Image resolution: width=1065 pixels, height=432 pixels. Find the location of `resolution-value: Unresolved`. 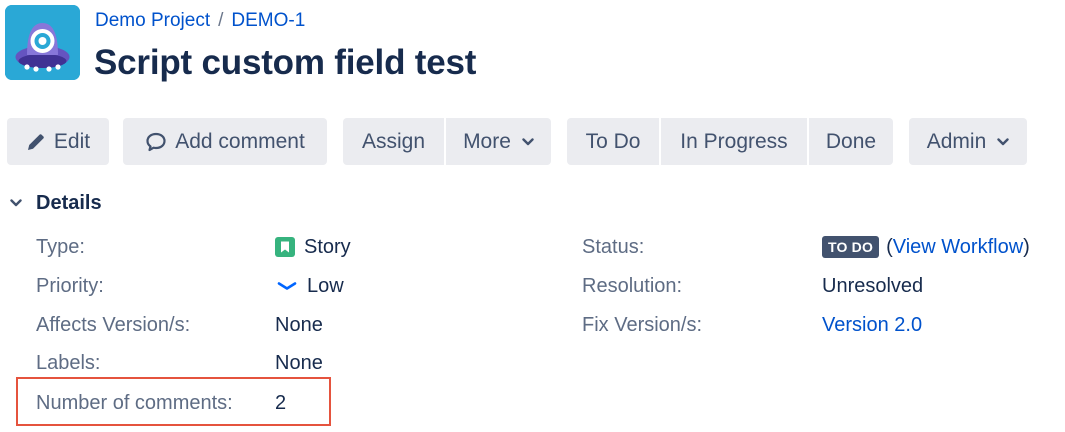

resolution-value: Unresolved is located at coordinates (873, 286).